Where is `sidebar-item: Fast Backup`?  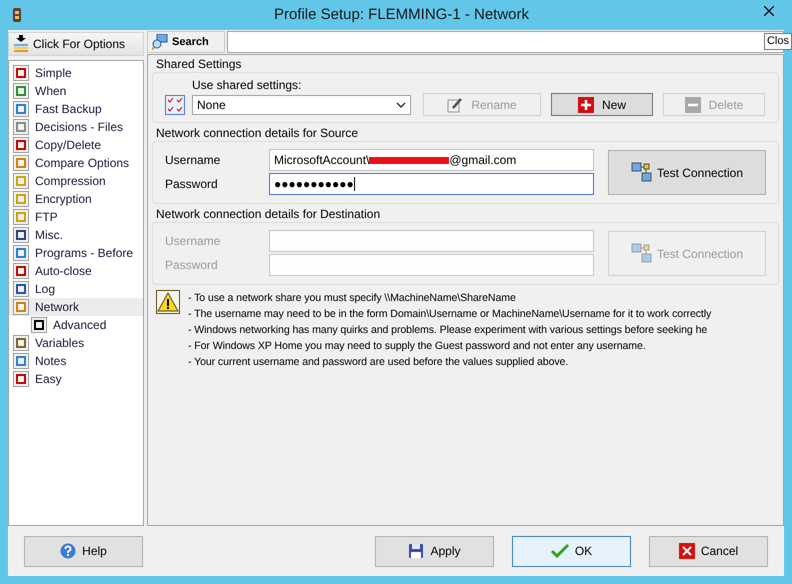 sidebar-item: Fast Backup is located at coordinates (76, 109).